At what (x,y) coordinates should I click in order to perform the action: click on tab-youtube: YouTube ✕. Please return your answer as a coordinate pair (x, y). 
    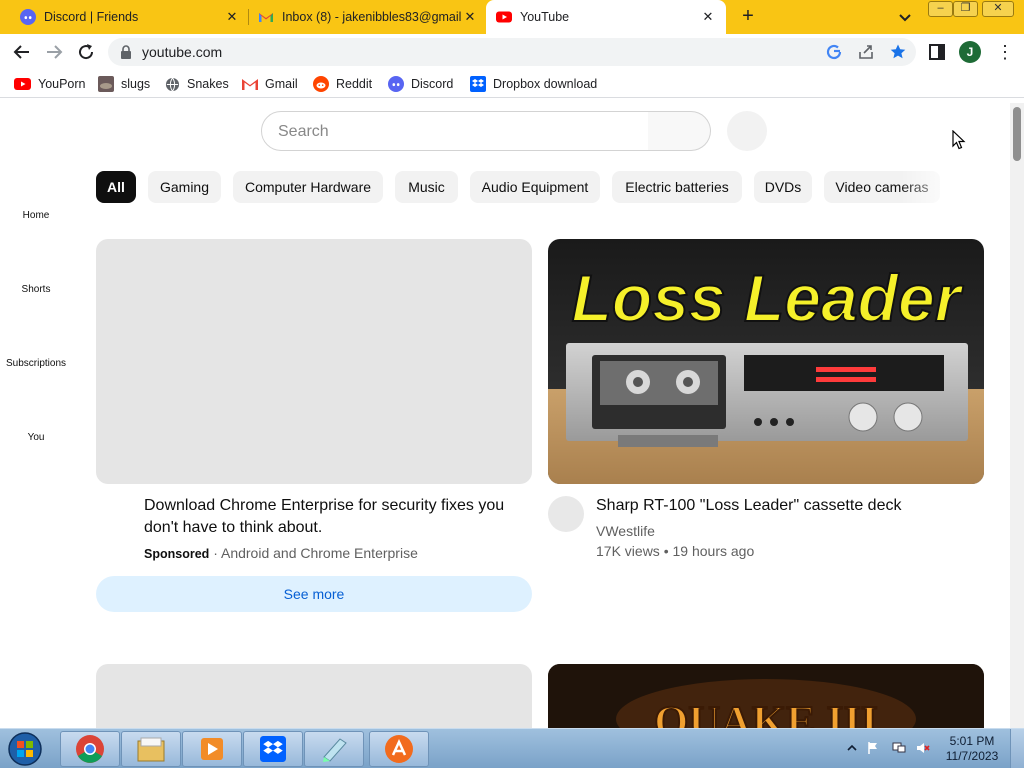
    Looking at the image, I should click on (606, 17).